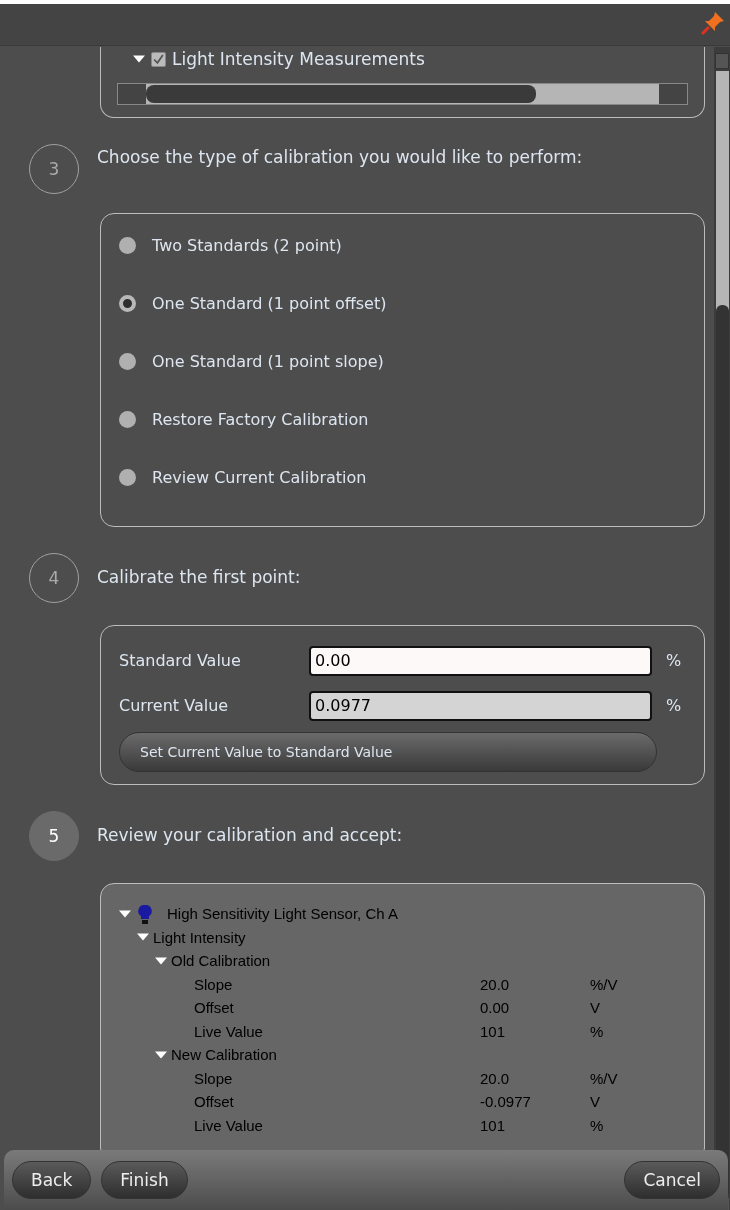 The height and width of the screenshot is (1210, 730). Describe the element at coordinates (244, 419) in the screenshot. I see `radio-option: Restore Factory Calibration` at that location.